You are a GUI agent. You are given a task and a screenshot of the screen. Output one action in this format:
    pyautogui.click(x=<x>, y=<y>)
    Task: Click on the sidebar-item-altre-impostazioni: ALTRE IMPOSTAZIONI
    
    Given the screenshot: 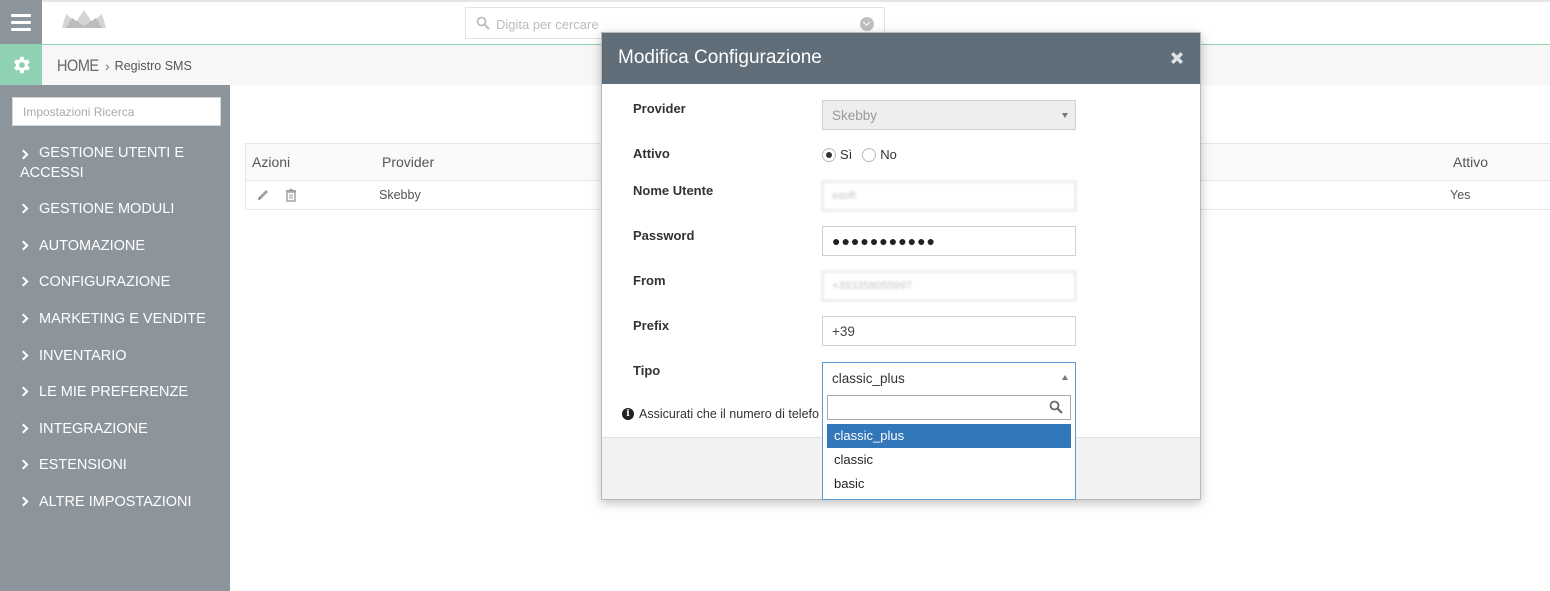 What is the action you would take?
    pyautogui.click(x=115, y=502)
    